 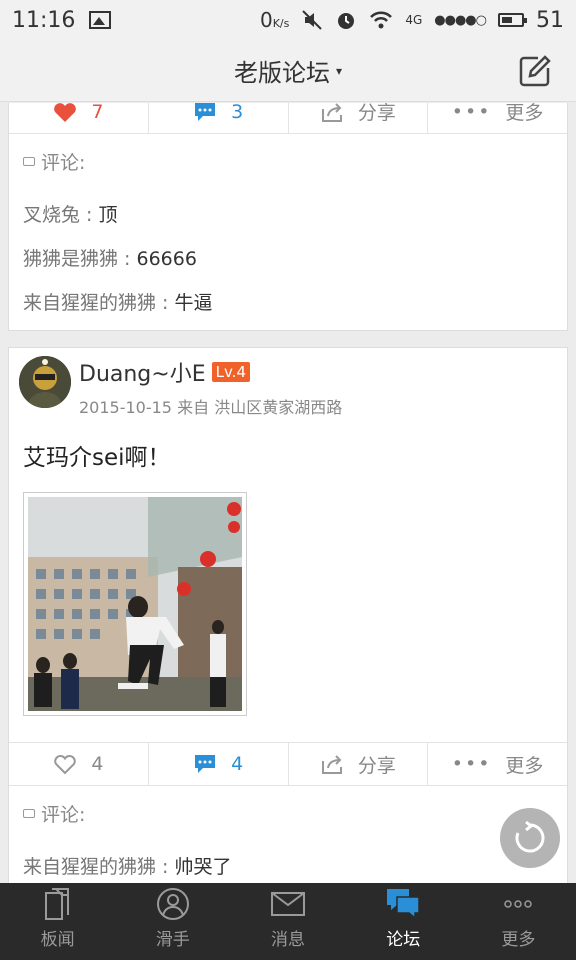 What do you see at coordinates (172, 904) in the screenshot?
I see `user-icon` at bounding box center [172, 904].